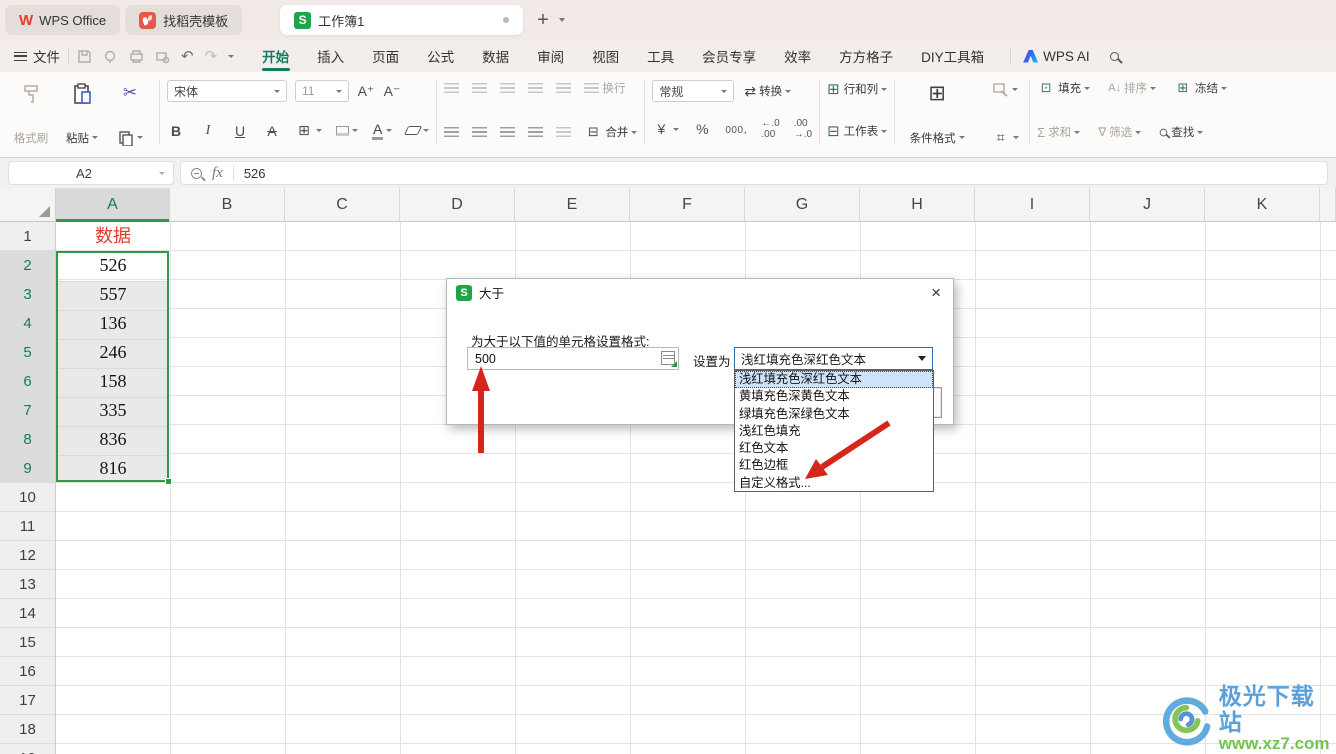  Describe the element at coordinates (27, 323) in the screenshot. I see `row-header-4: 4` at that location.